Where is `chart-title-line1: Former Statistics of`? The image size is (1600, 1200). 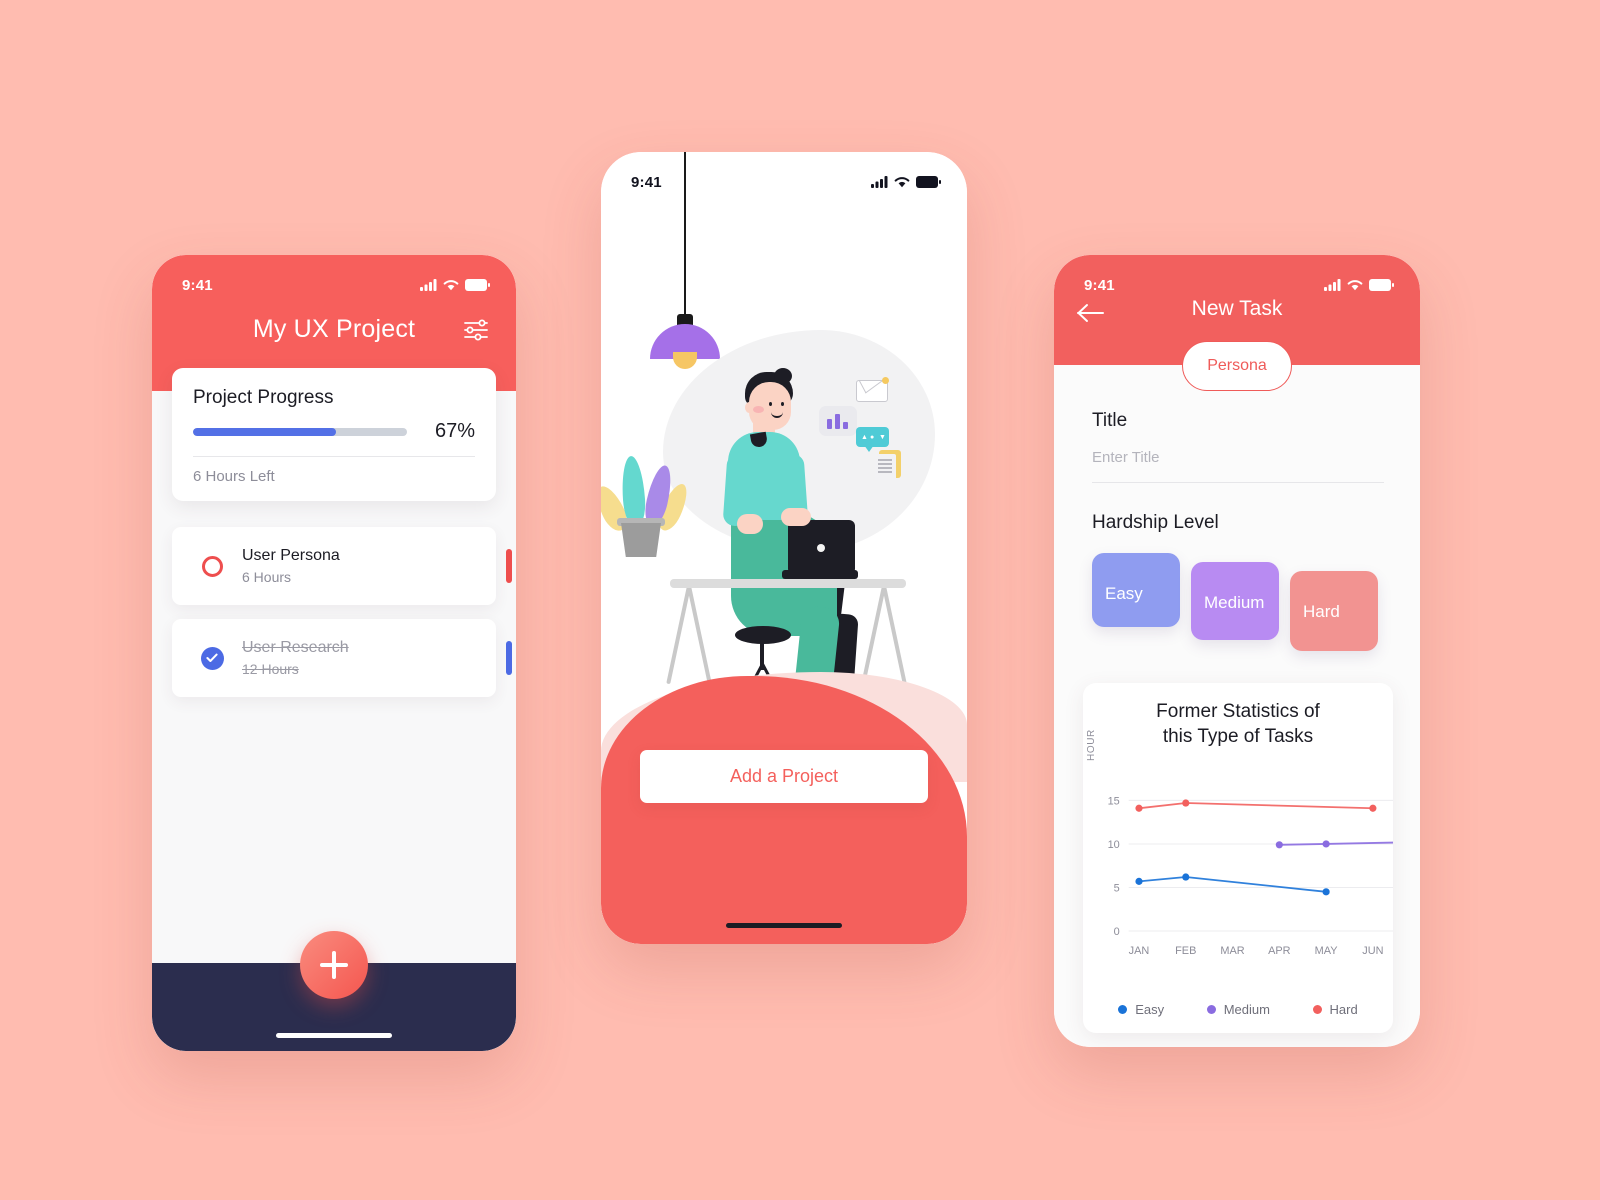 chart-title-line1: Former Statistics of is located at coordinates (1238, 711).